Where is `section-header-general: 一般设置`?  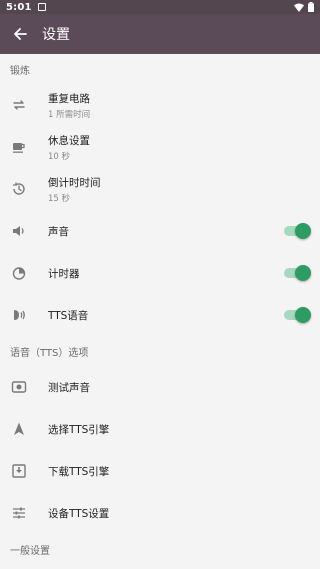 section-header-general: 一般设置 is located at coordinates (30, 551).